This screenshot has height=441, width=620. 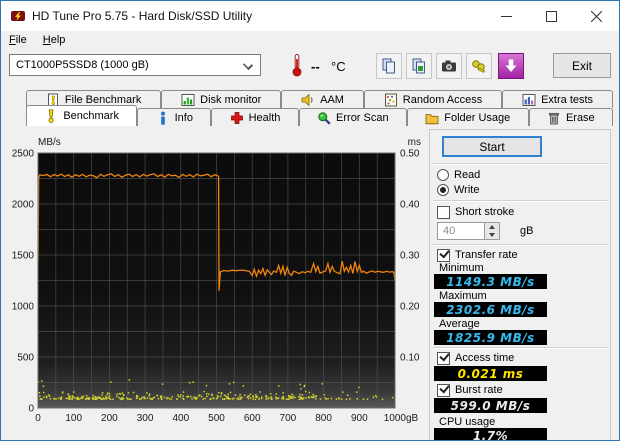 What do you see at coordinates (310, 40) in the screenshot?
I see `menu-bar: File Help` at bounding box center [310, 40].